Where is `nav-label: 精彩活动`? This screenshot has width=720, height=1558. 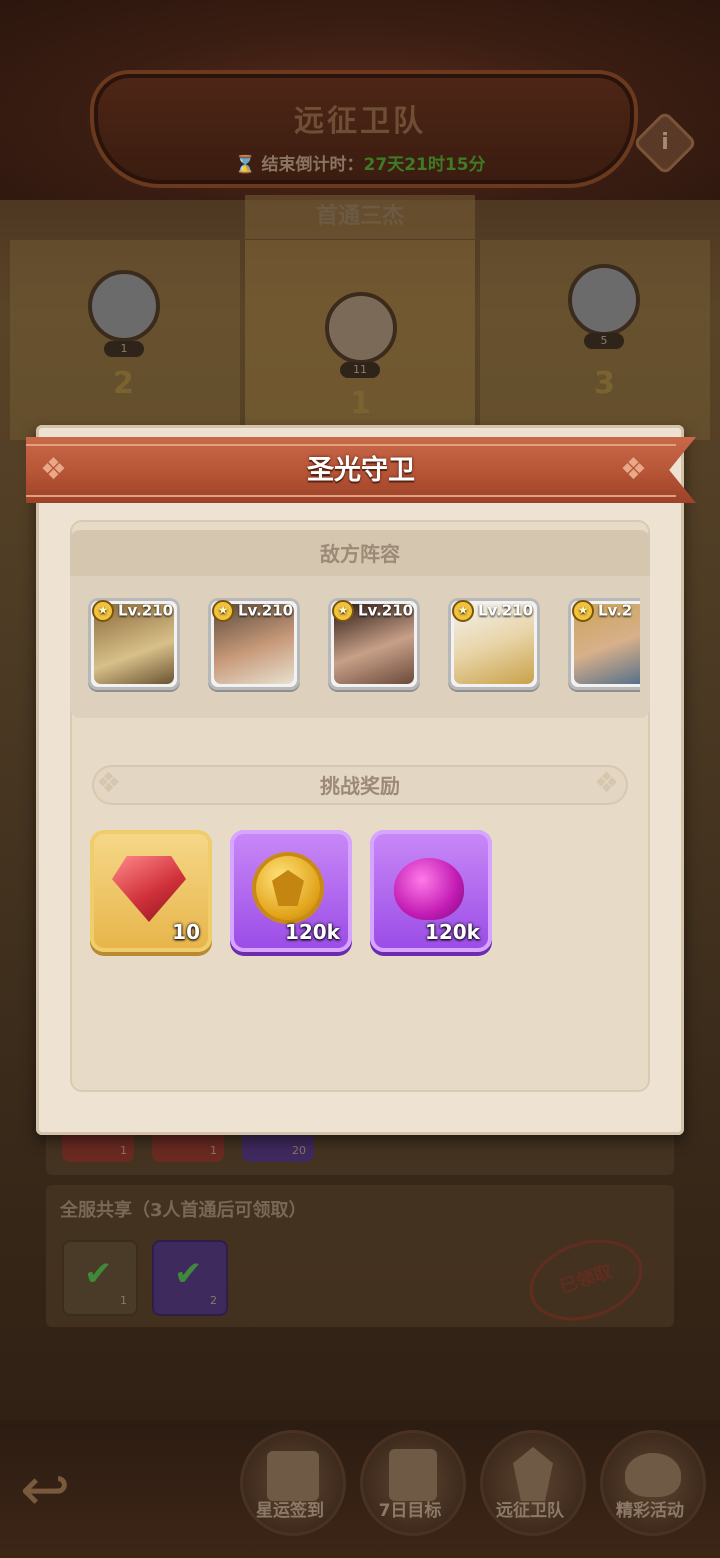 nav-label: 精彩活动 is located at coordinates (650, 1511).